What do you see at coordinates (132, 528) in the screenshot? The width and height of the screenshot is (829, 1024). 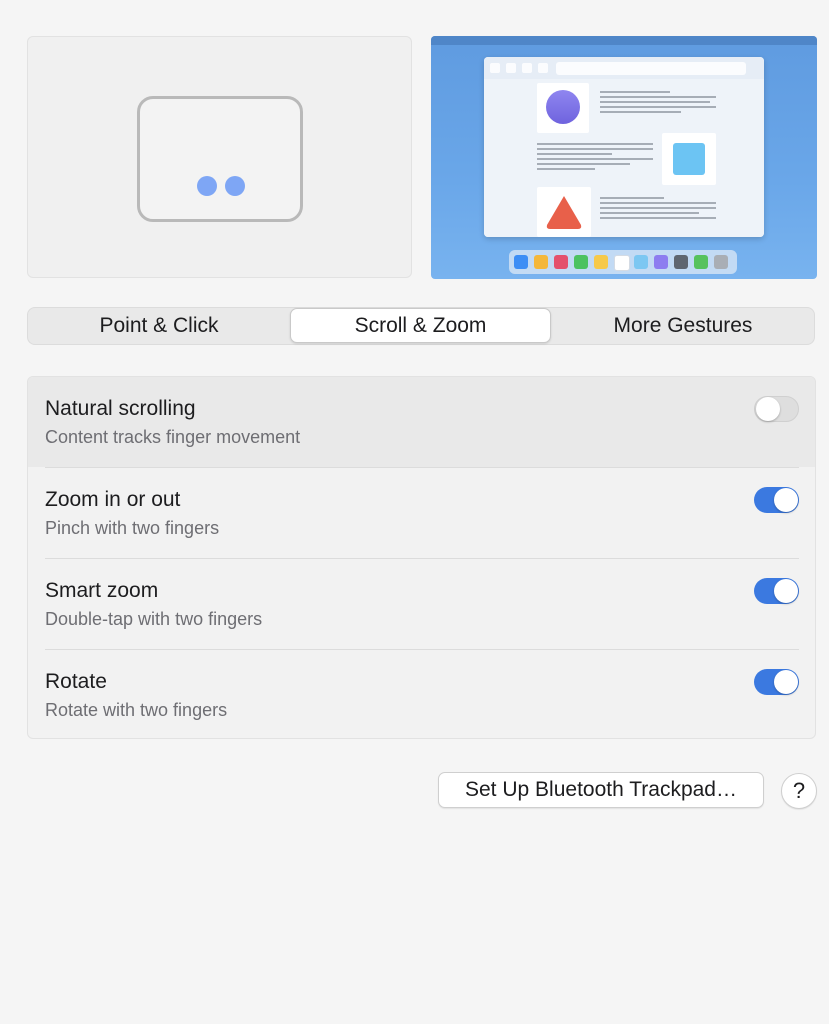 I see `setting-description: Pinch with two fingers` at bounding box center [132, 528].